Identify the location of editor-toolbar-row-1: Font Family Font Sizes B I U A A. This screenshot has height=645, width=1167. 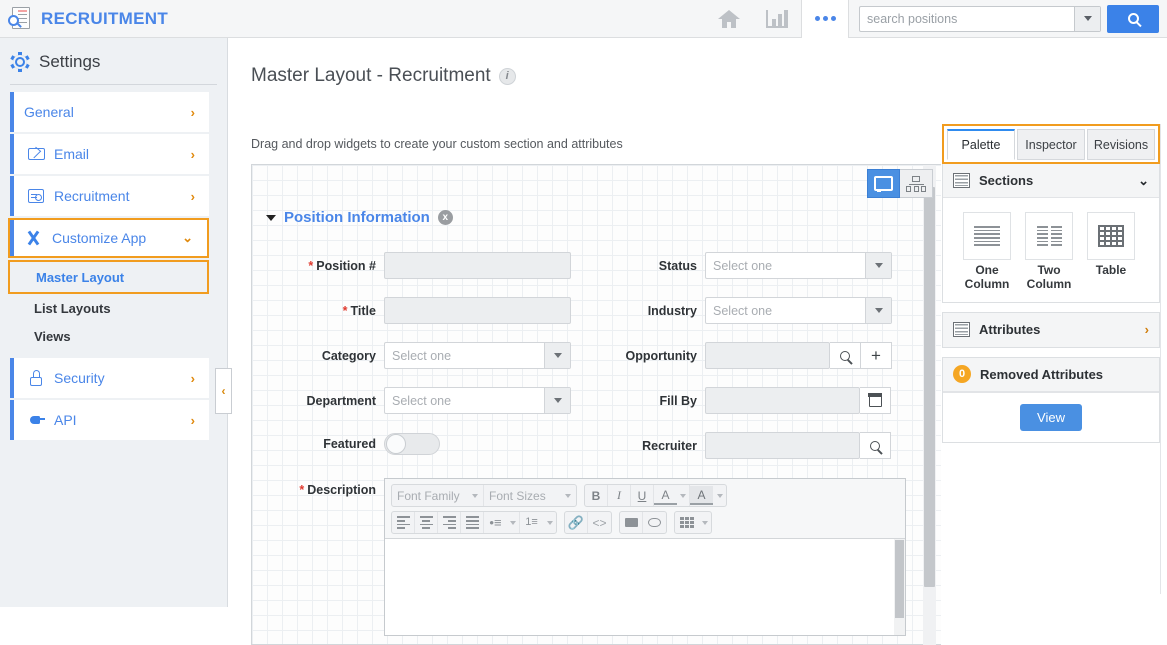
(645, 495).